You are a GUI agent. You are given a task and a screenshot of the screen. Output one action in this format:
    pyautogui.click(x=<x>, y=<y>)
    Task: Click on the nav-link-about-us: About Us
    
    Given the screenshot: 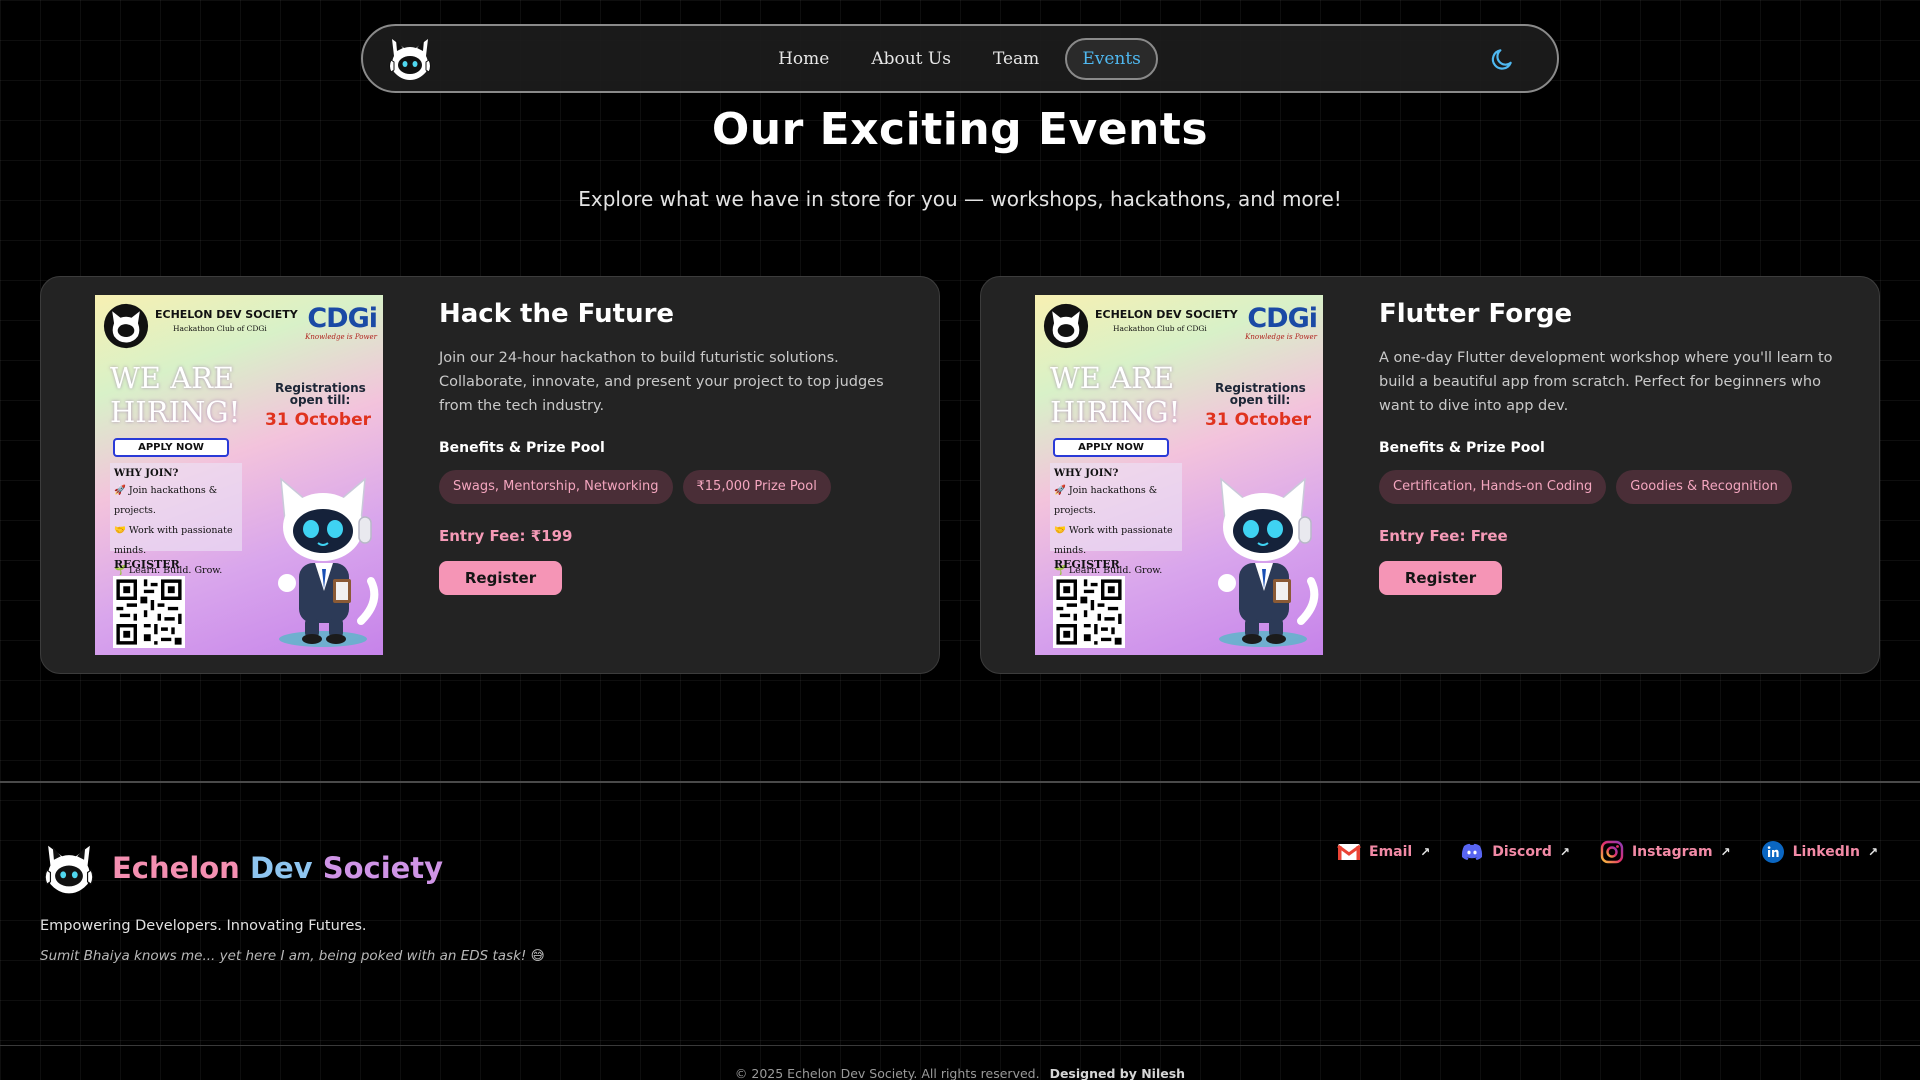 What is the action you would take?
    pyautogui.click(x=911, y=59)
    